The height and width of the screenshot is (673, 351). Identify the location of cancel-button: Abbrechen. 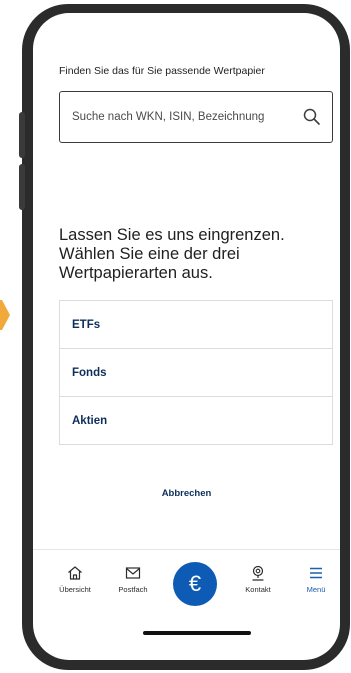
(186, 493).